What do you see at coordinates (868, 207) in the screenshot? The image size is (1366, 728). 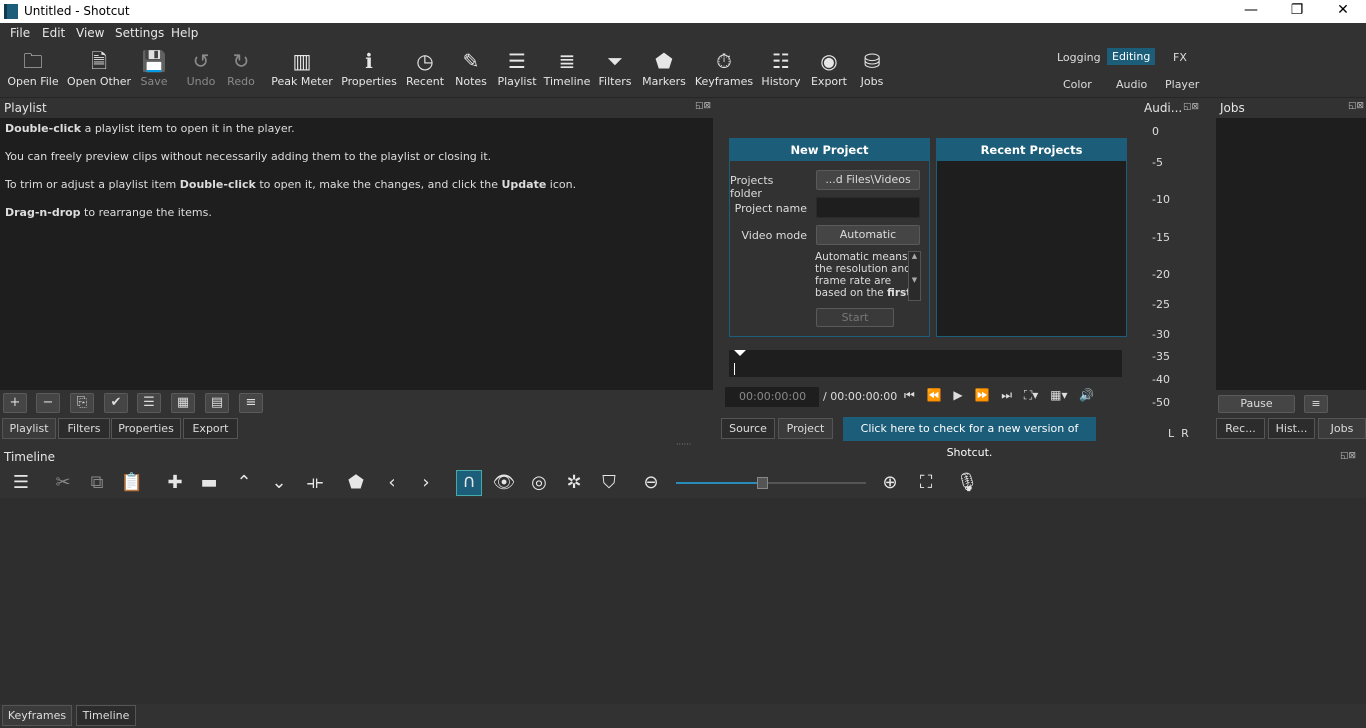 I see `project-name-input` at bounding box center [868, 207].